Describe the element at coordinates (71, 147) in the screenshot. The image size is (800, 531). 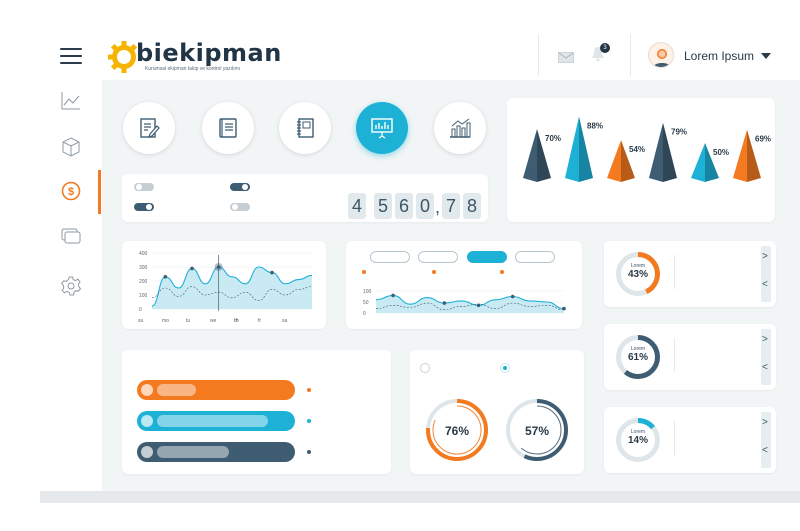
I see `cube-icon` at that location.